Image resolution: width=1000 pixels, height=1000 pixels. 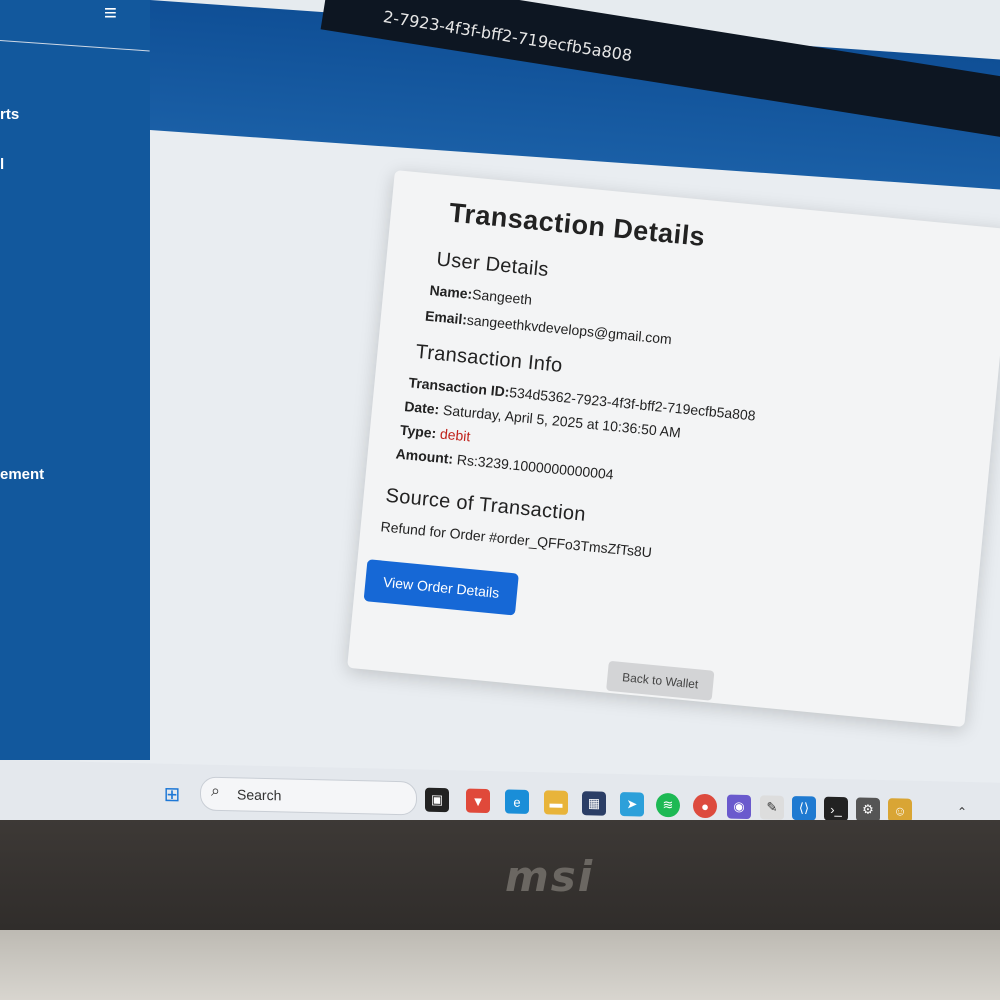 I want to click on sidebar-divider, so click(x=75, y=46).